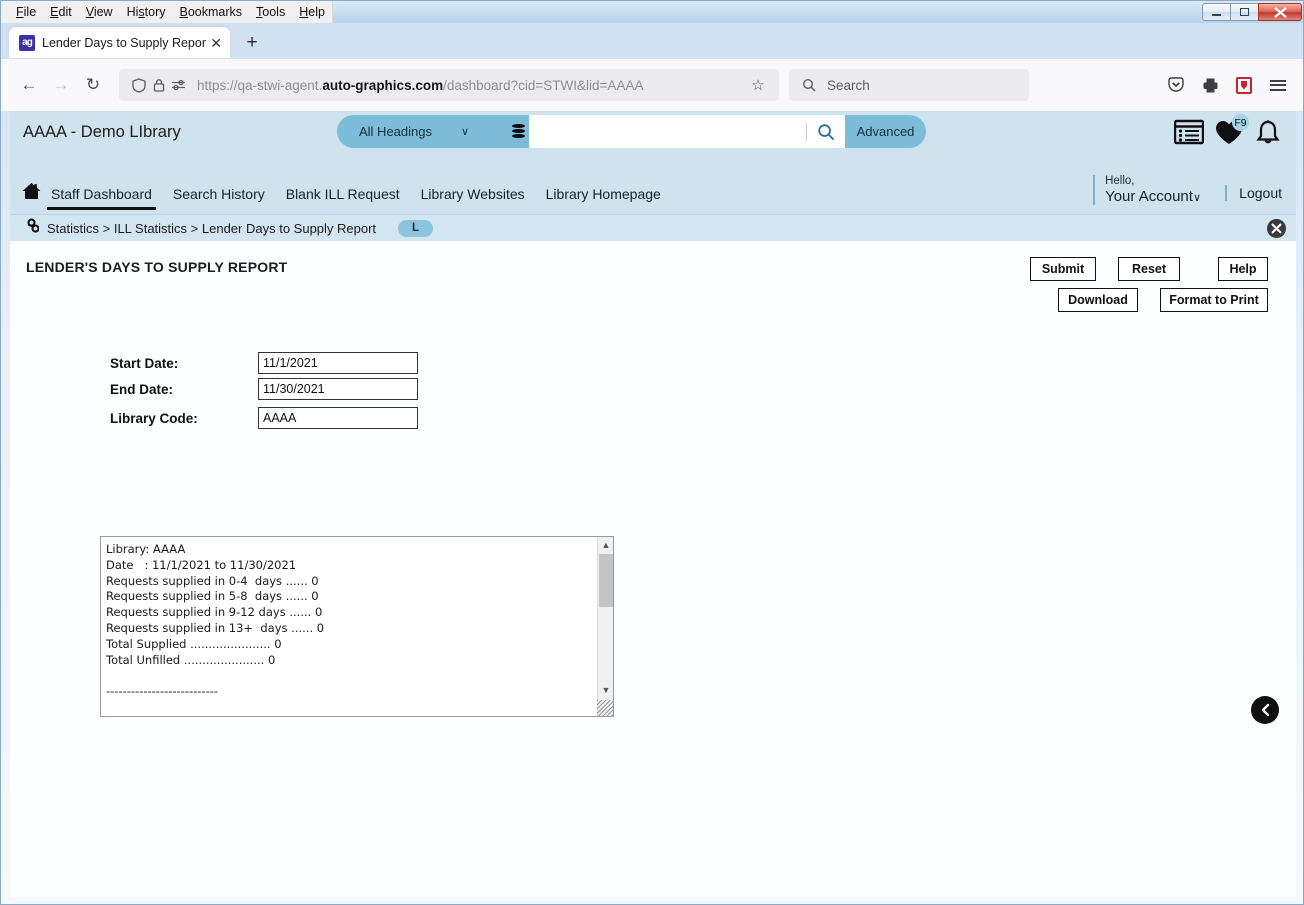 The image size is (1304, 905). I want to click on nav-link-search-history: Search History, so click(219, 193).